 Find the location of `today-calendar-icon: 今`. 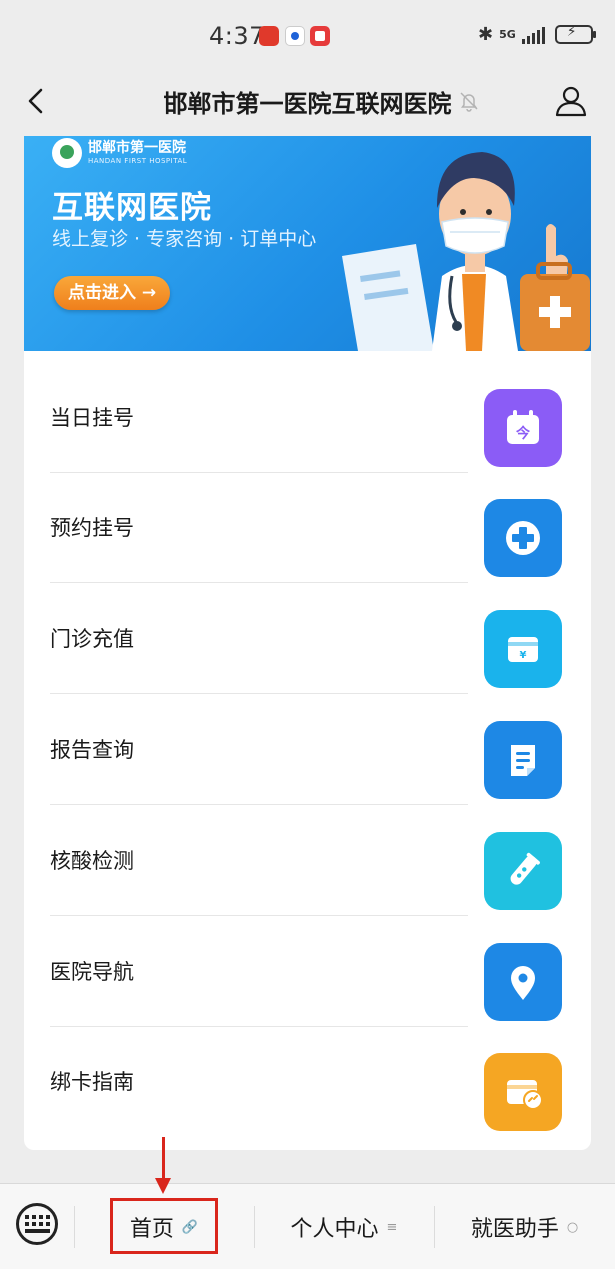

today-calendar-icon: 今 is located at coordinates (523, 428).